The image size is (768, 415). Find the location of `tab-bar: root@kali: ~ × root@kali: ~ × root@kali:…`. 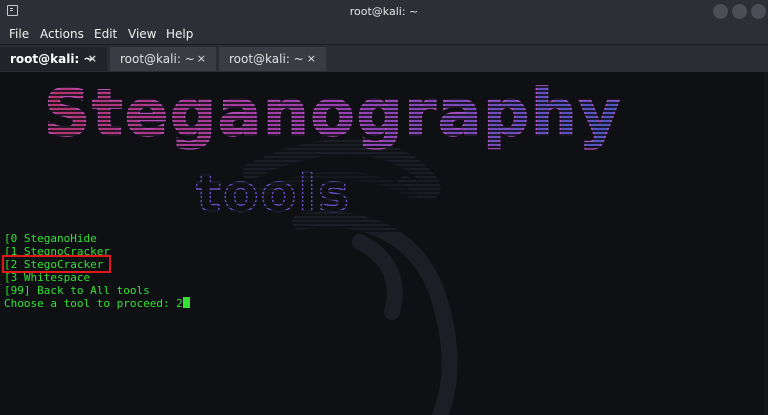

tab-bar: root@kali: ~ × root@kali: ~ × root@kali:… is located at coordinates (384, 58).